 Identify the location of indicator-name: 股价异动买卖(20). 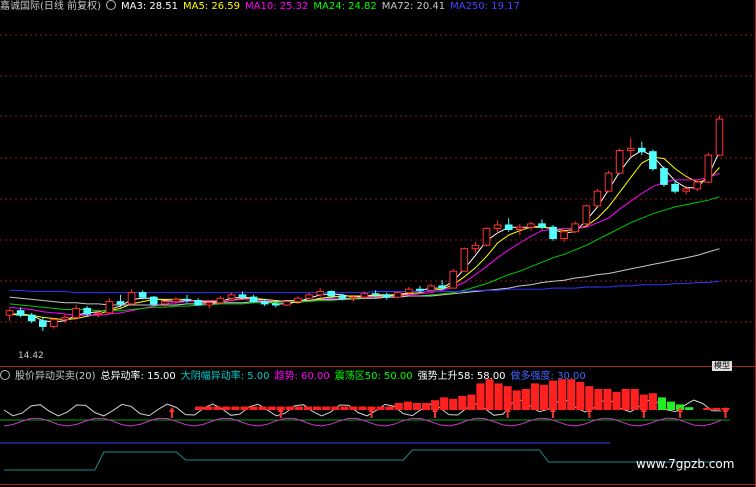
(55, 376).